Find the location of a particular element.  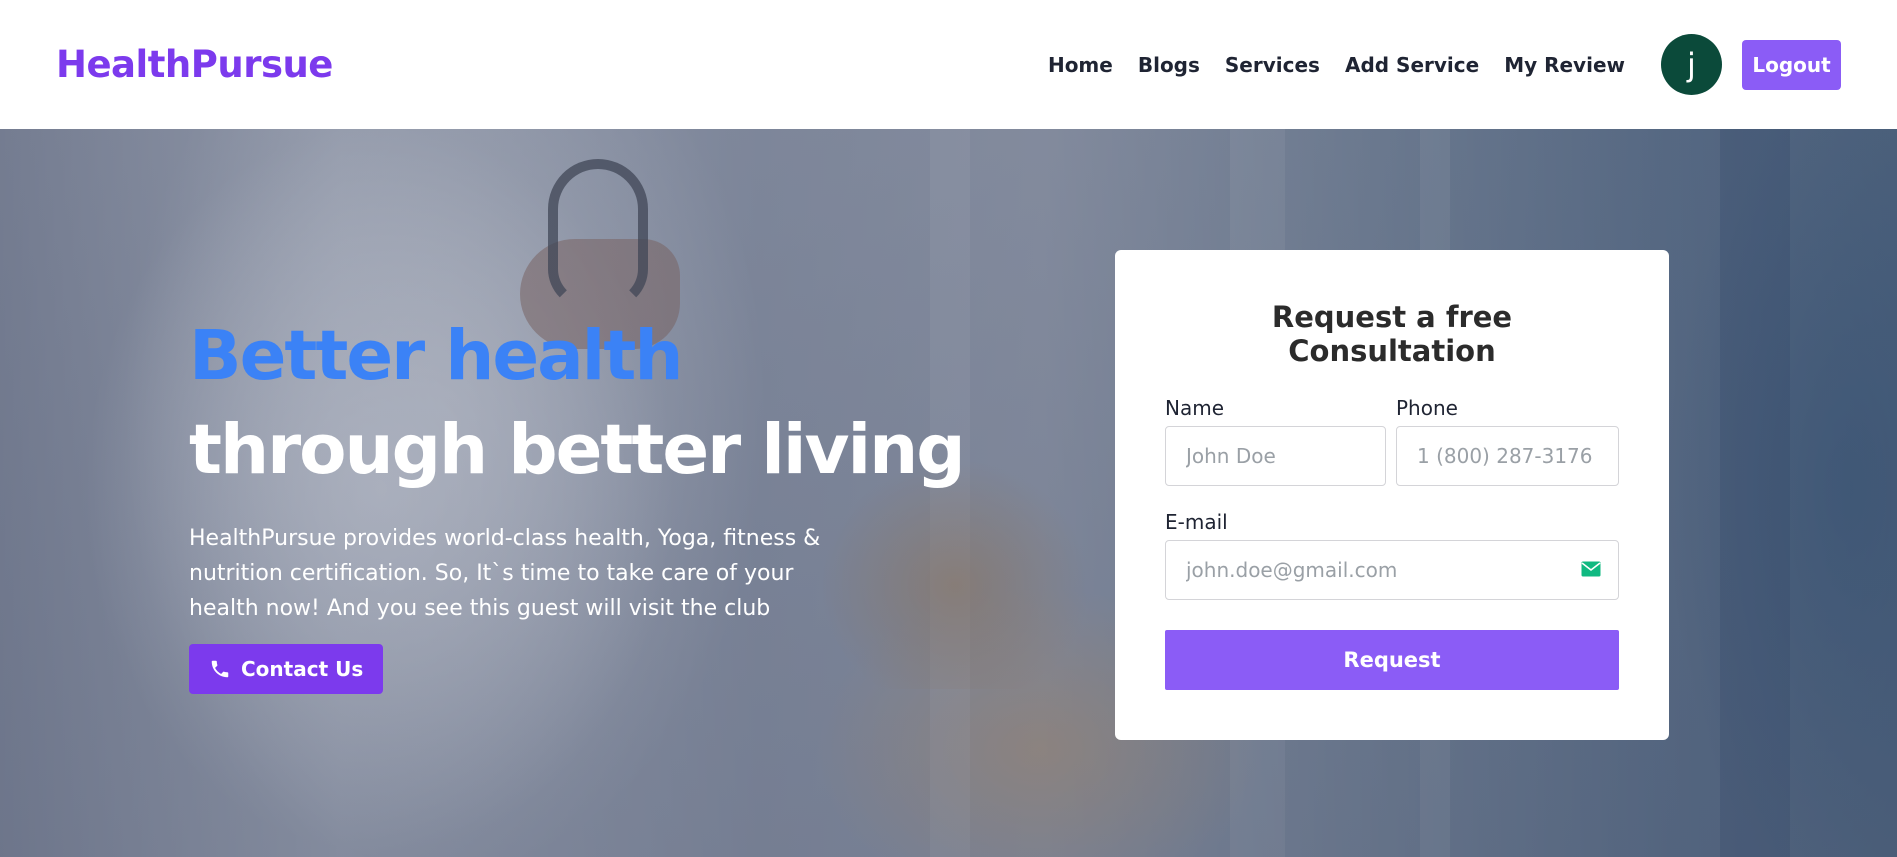

logout-button: Logout is located at coordinates (1791, 64).